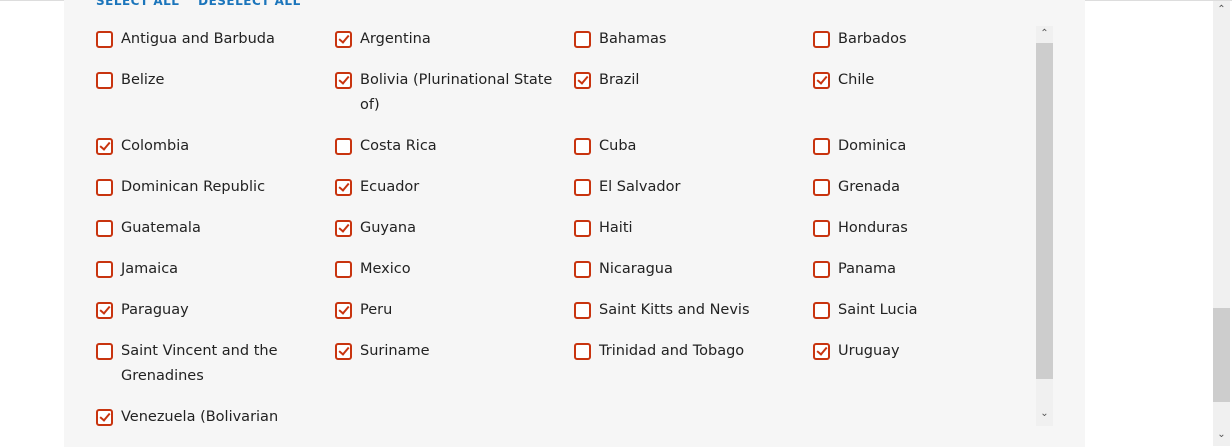 Image resolution: width=1232 pixels, height=447 pixels. Describe the element at coordinates (390, 187) in the screenshot. I see `country-label: Ecuador` at that location.